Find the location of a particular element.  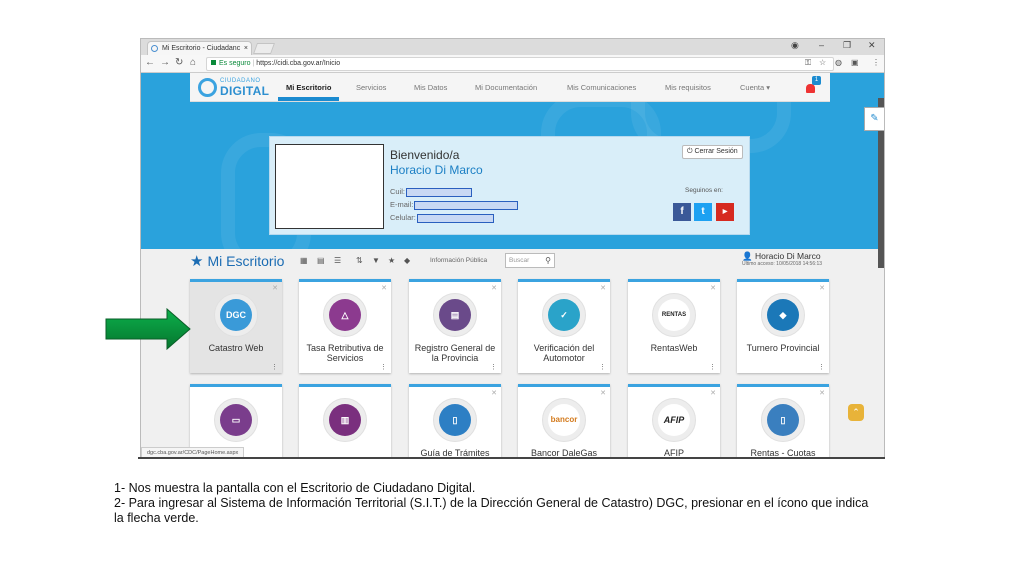

favorite-filter-icon: ★ is located at coordinates (391, 260).